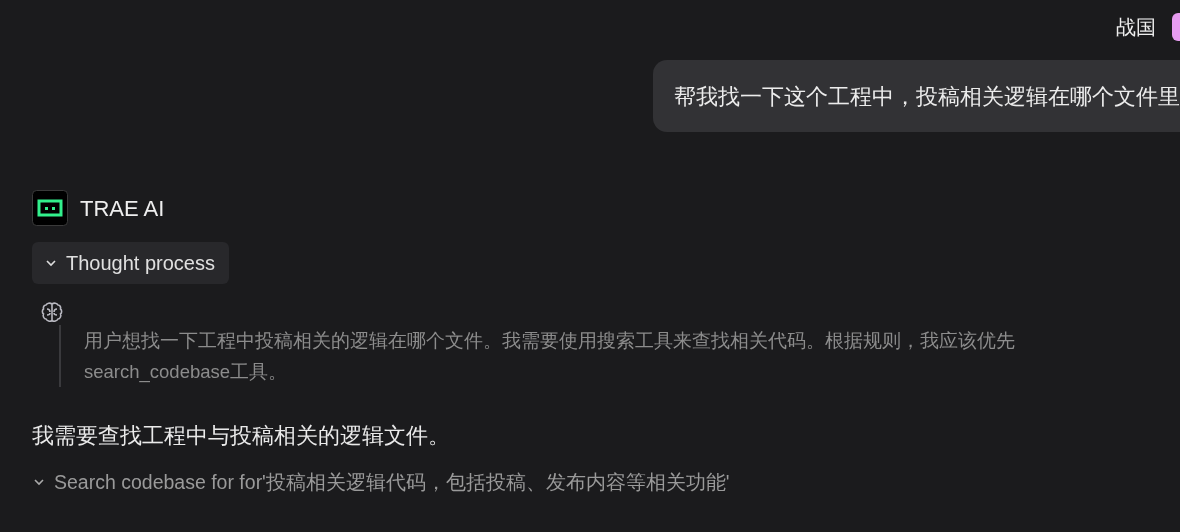 The image size is (1180, 532). I want to click on brain-icon, so click(52, 312).